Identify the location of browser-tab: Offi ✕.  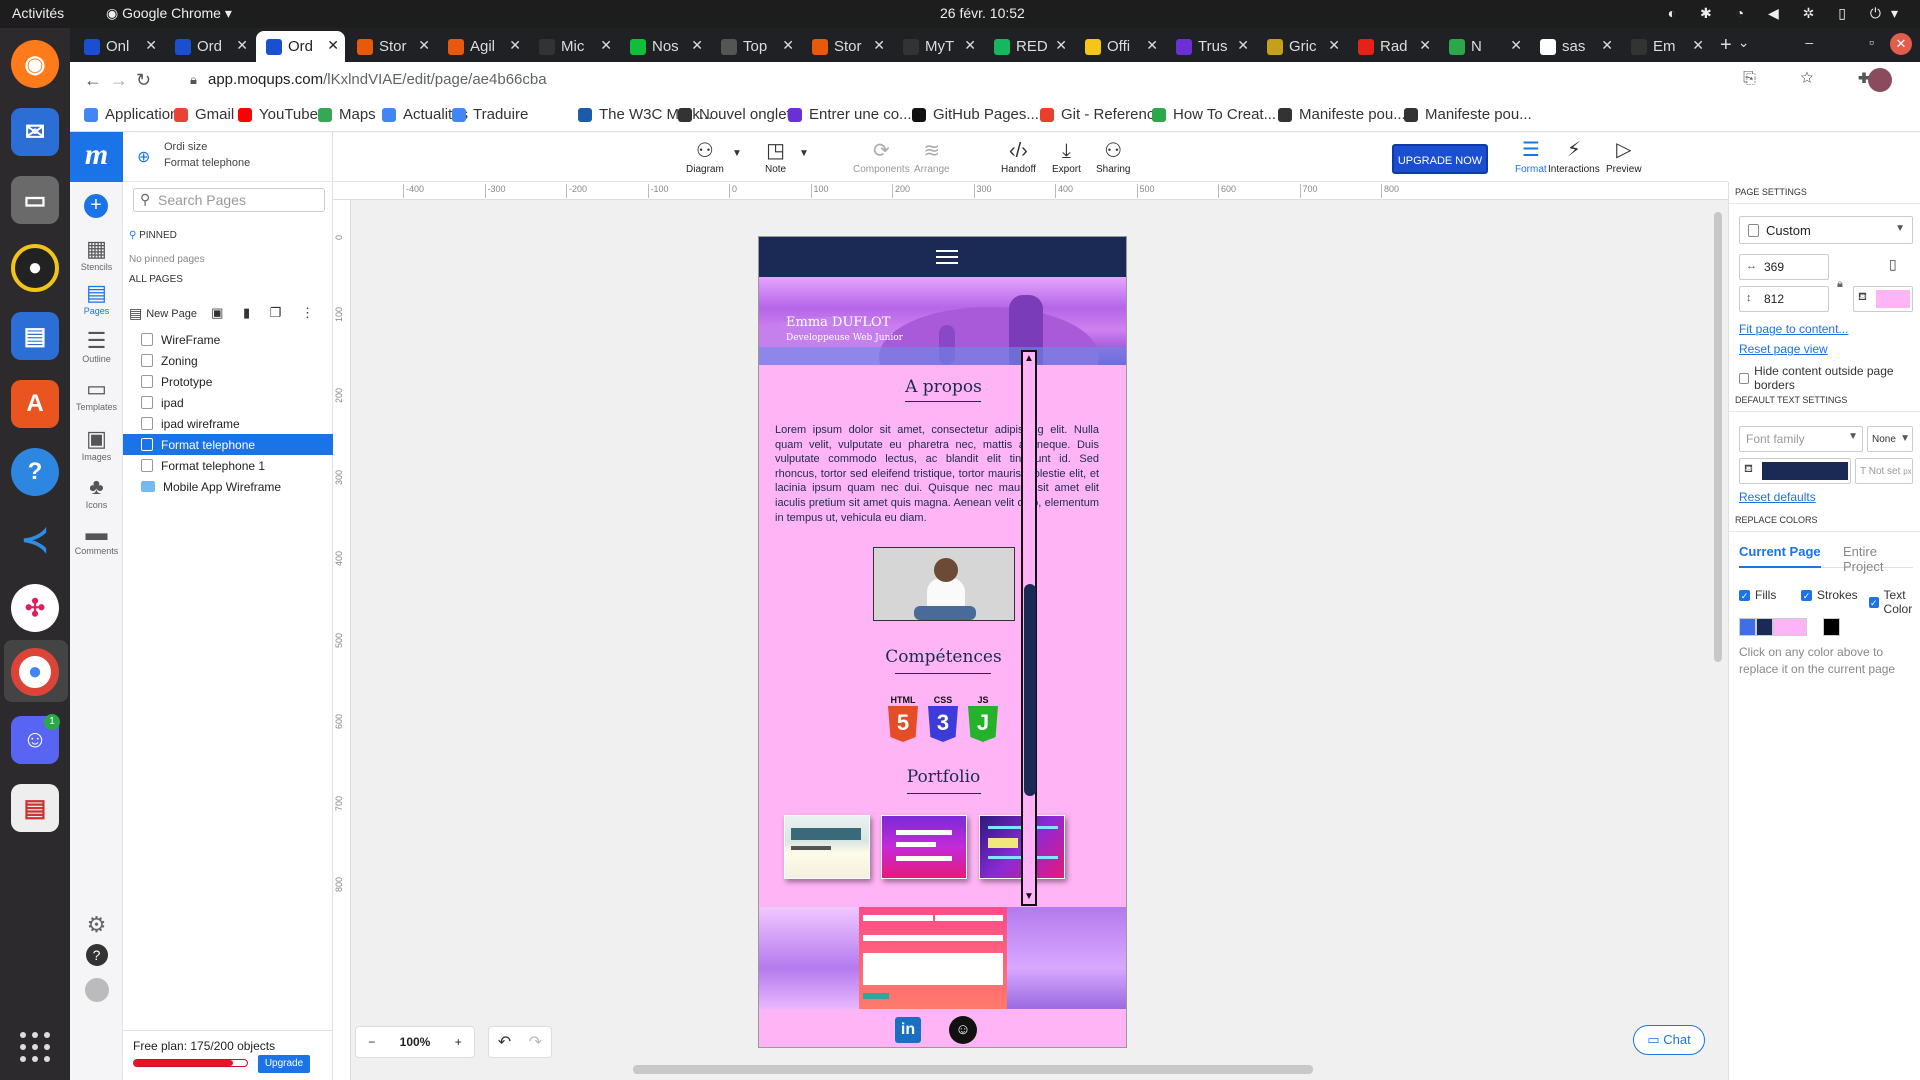
(1119, 46).